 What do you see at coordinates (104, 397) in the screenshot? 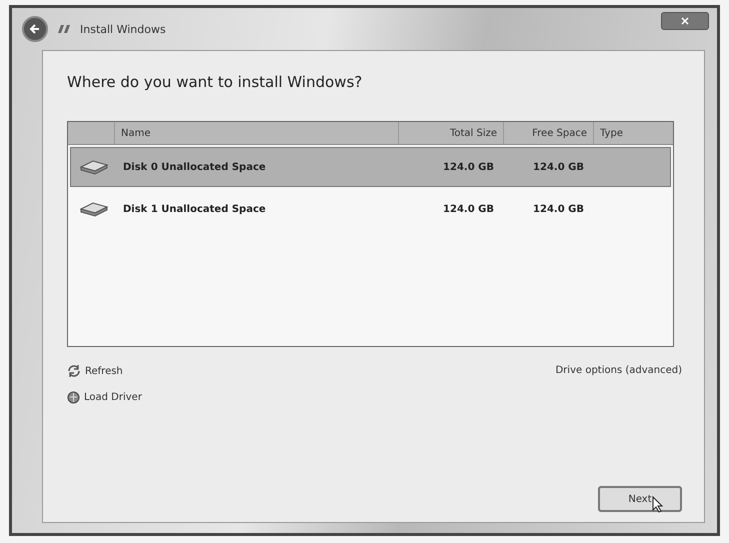
I see `load-driver-link: Load Driver` at bounding box center [104, 397].